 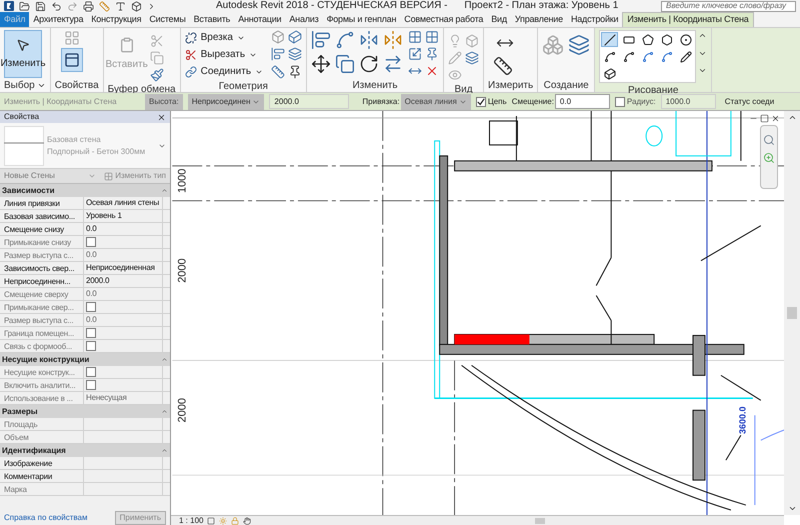 What do you see at coordinates (295, 37) in the screenshot?
I see `cuboid-icon` at bounding box center [295, 37].